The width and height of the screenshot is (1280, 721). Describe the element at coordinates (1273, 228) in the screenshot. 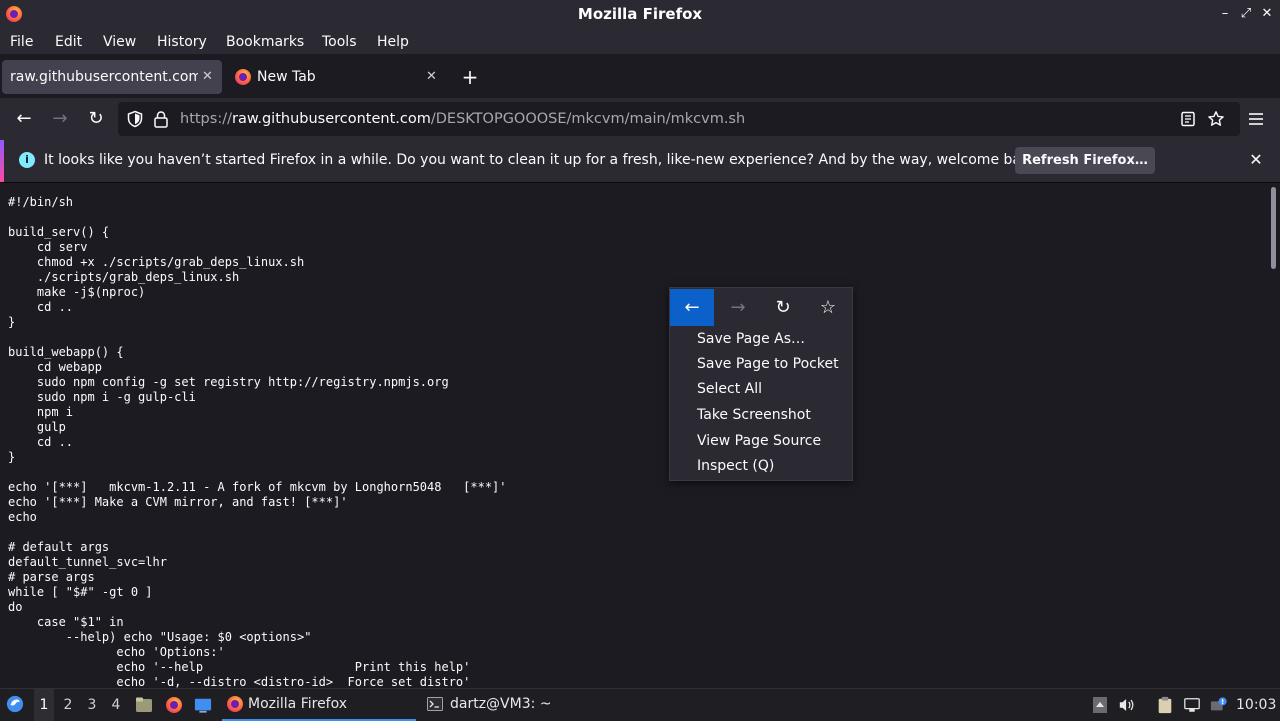

I see `scrollbar-thumb` at that location.